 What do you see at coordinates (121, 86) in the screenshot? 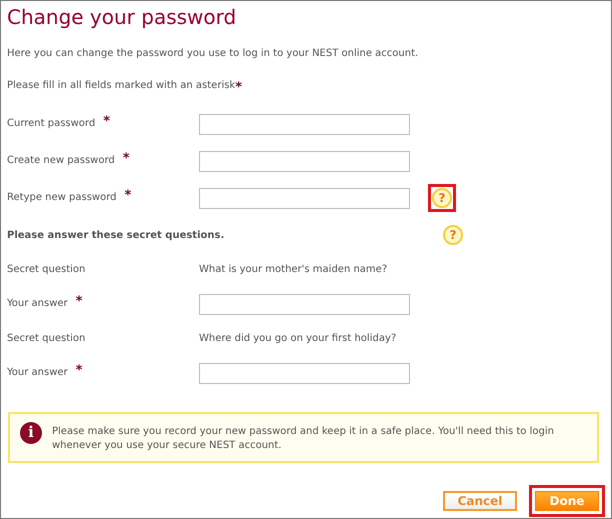
I see `instruction-text: Please fill in all fields marked with an asterisk` at bounding box center [121, 86].